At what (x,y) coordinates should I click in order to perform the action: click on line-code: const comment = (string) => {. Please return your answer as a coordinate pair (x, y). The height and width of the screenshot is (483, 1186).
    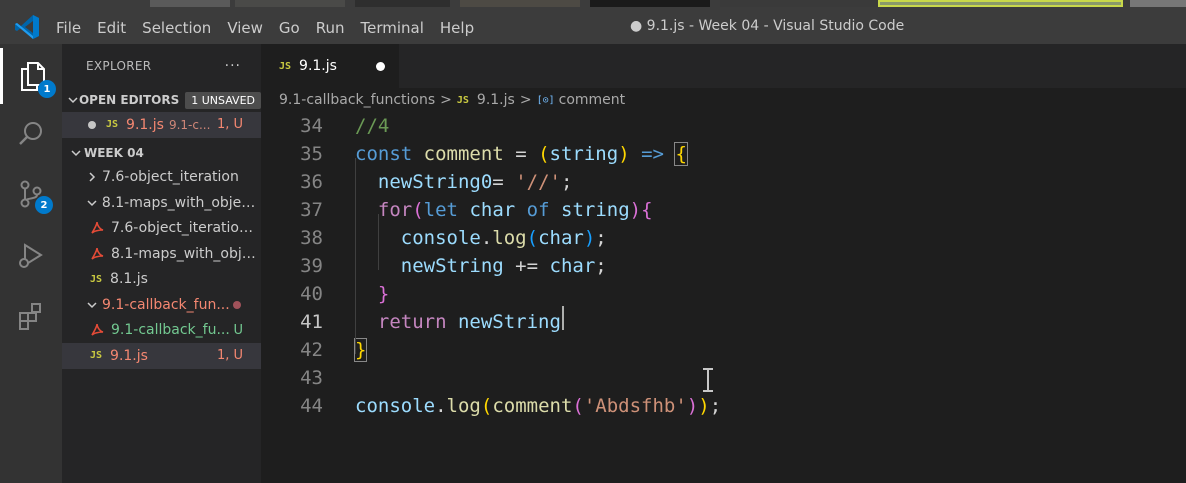
    Looking at the image, I should click on (521, 154).